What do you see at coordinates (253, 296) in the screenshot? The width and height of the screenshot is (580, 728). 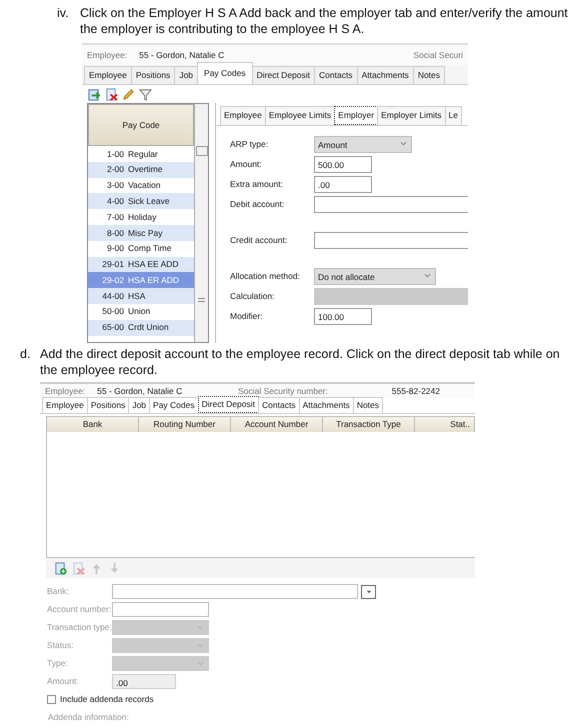 I see `field-label: Calculation:` at bounding box center [253, 296].